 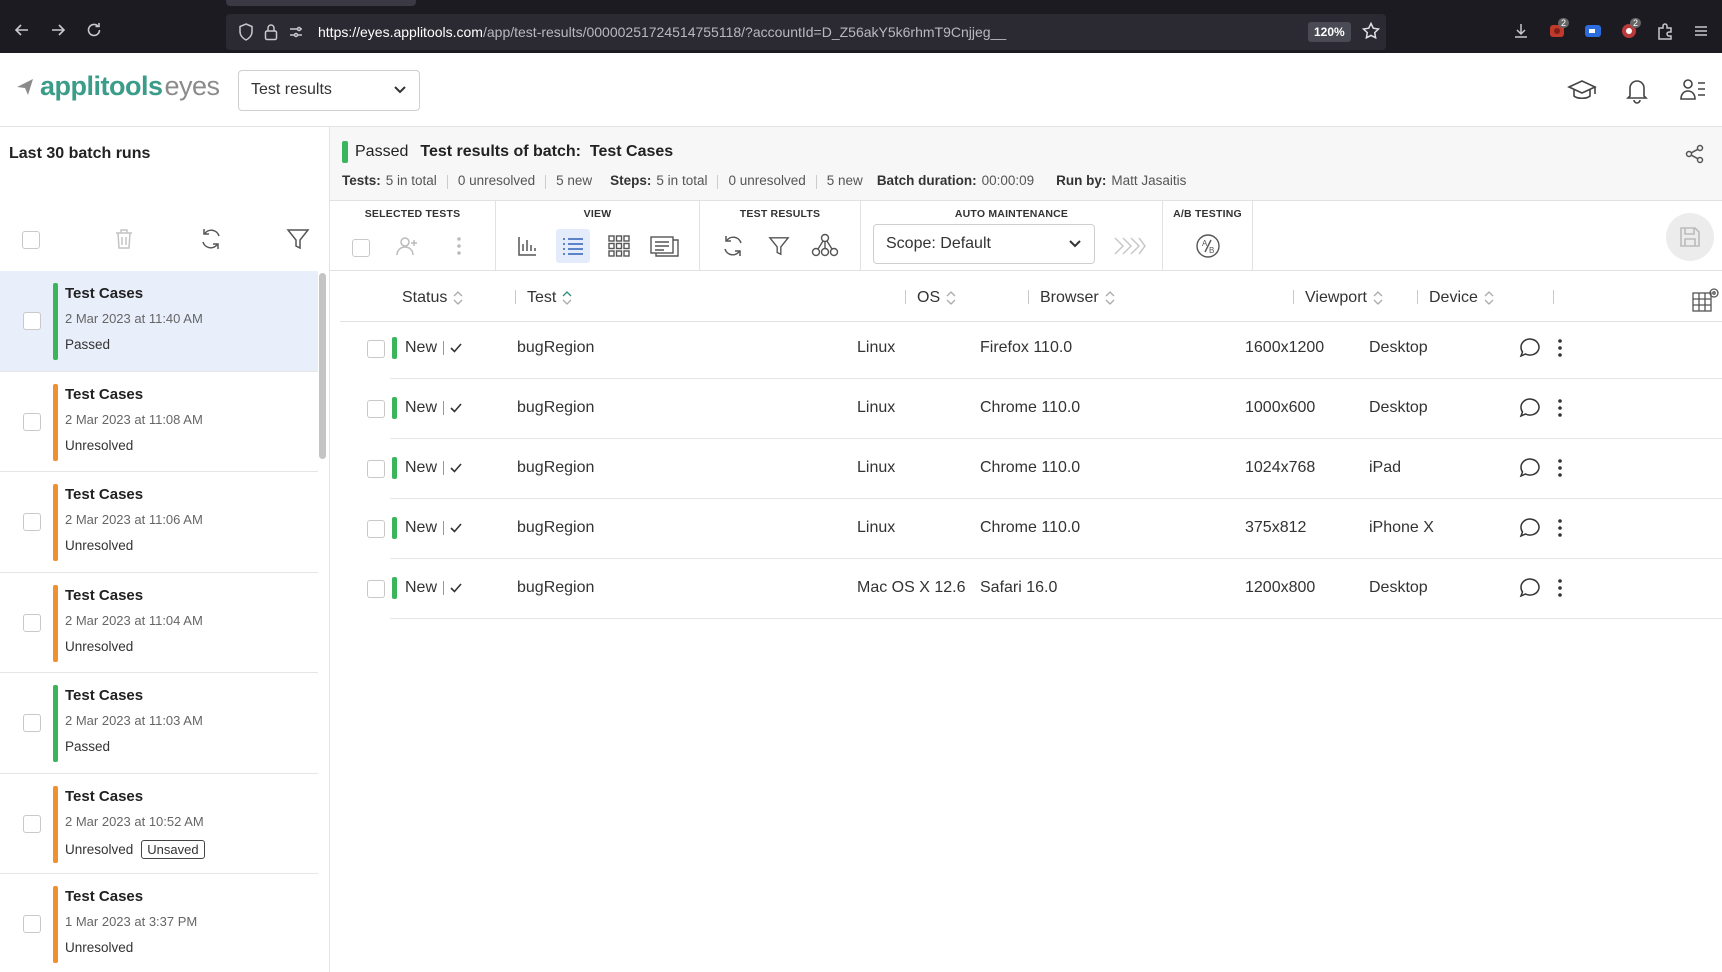 What do you see at coordinates (1582, 90) in the screenshot?
I see `graduation-cap-icon` at bounding box center [1582, 90].